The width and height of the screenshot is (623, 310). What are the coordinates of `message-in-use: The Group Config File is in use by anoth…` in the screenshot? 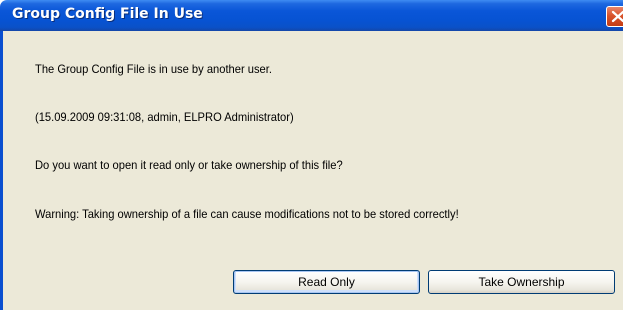 It's located at (153, 69).